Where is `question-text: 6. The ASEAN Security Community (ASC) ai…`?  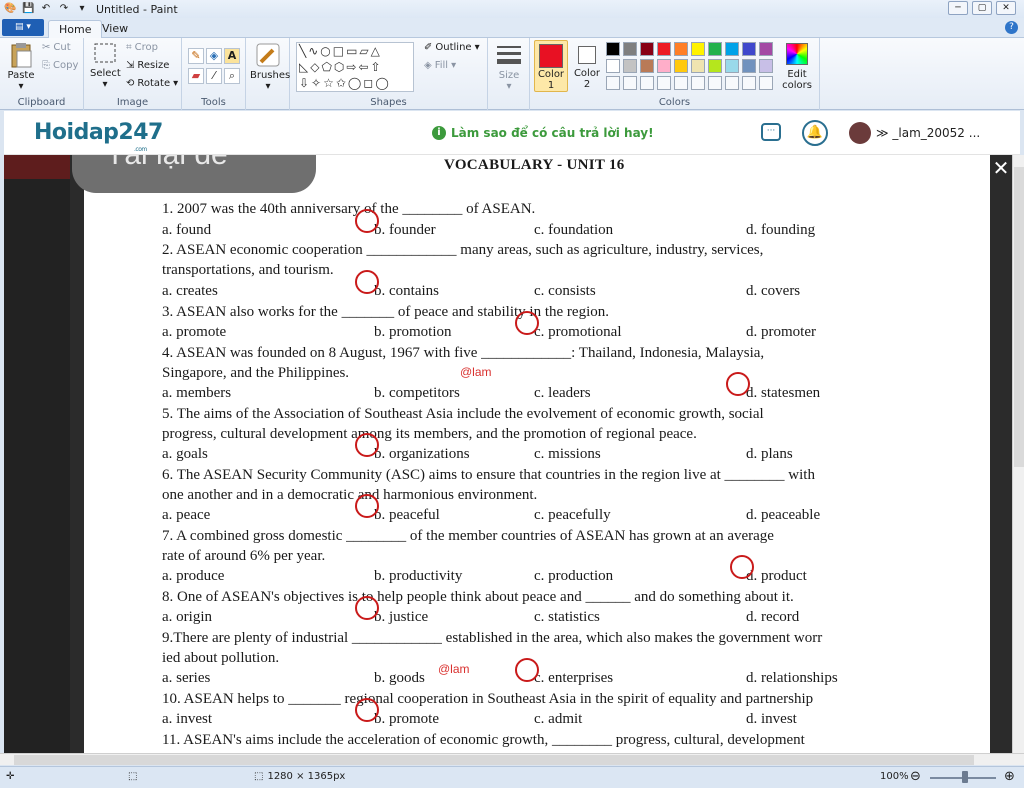 question-text: 6. The ASEAN Security Community (ASC) ai… is located at coordinates (488, 475).